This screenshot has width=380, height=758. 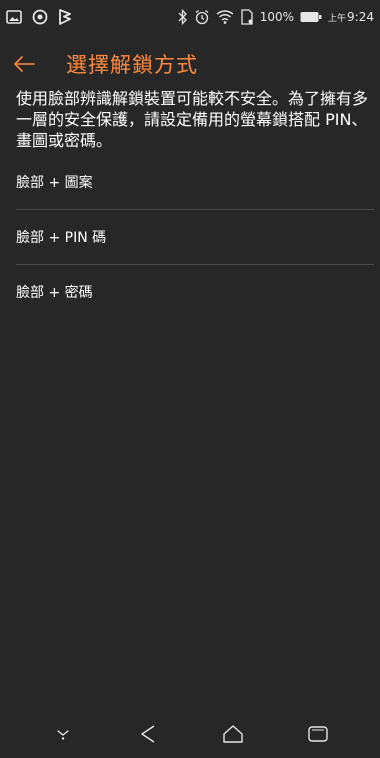 I want to click on back-button, so click(x=24, y=64).